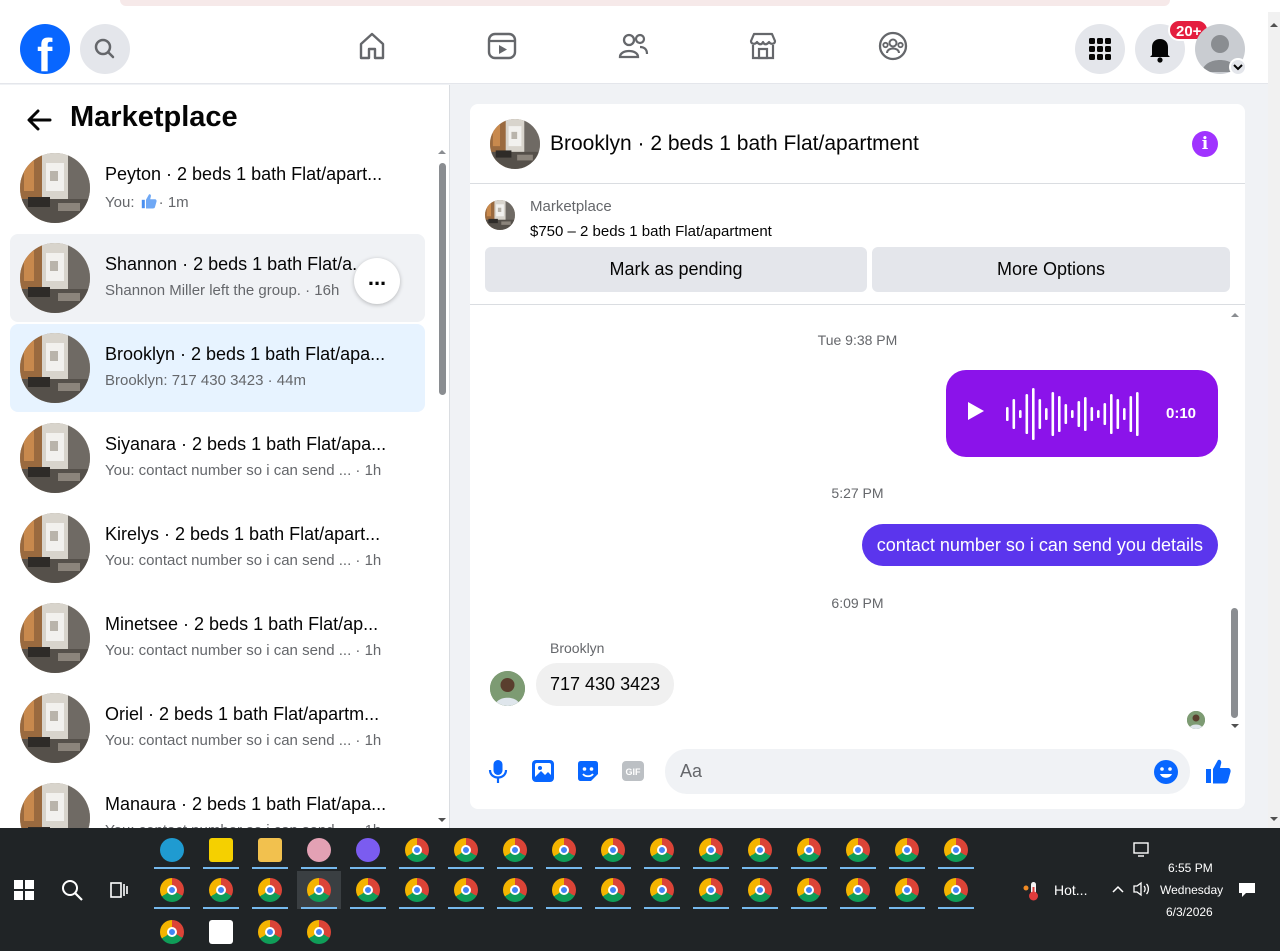 Image resolution: width=1280 pixels, height=951 pixels. What do you see at coordinates (372, 46) in the screenshot?
I see `home-icon` at bounding box center [372, 46].